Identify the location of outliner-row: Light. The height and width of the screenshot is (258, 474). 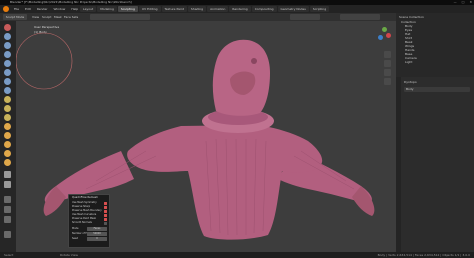
(435, 62).